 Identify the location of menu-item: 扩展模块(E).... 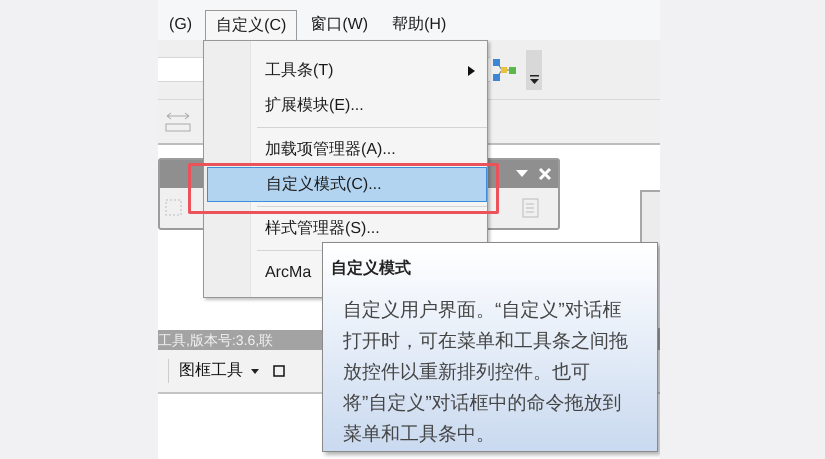
(313, 106).